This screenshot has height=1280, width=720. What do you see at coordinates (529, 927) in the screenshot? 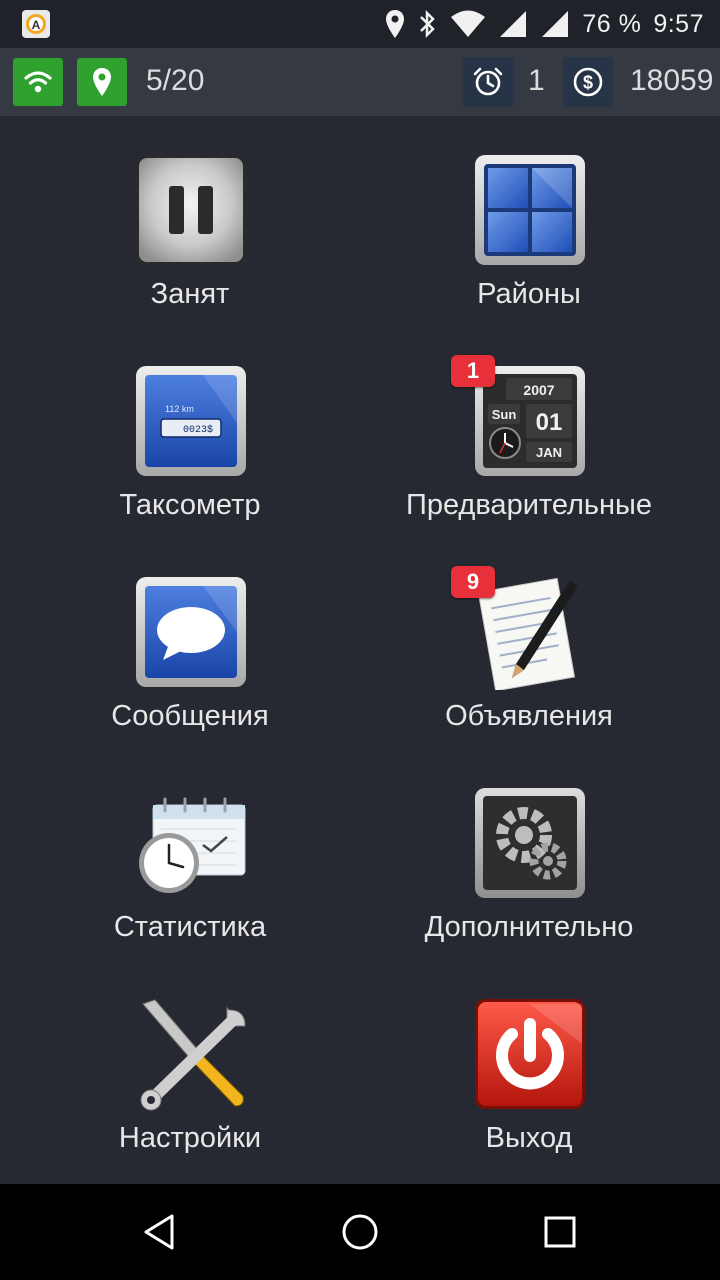
I see `menu-item-label: Дополнительно` at bounding box center [529, 927].